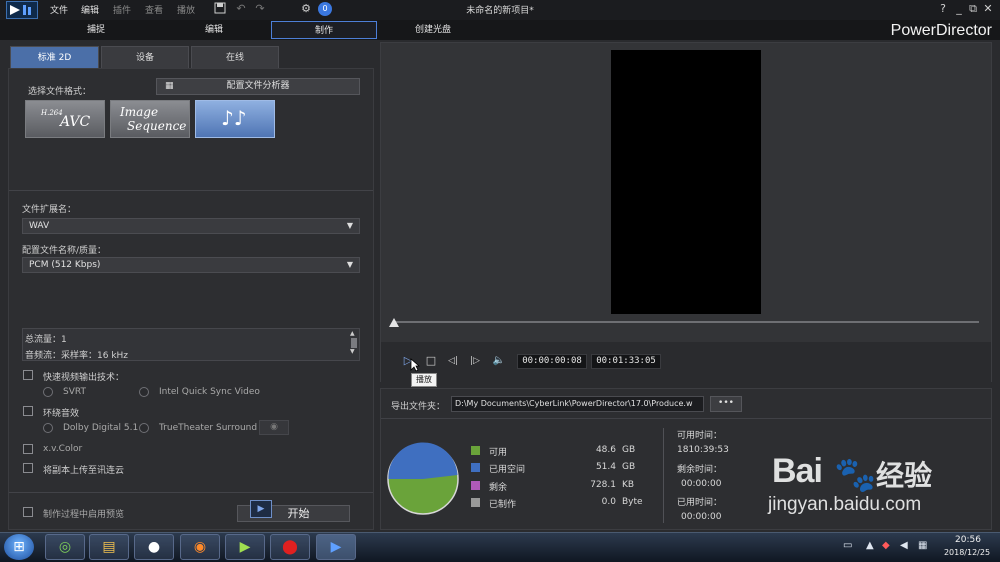  Describe the element at coordinates (967, 552) in the screenshot. I see `clock-date: 2018/12/25` at that location.